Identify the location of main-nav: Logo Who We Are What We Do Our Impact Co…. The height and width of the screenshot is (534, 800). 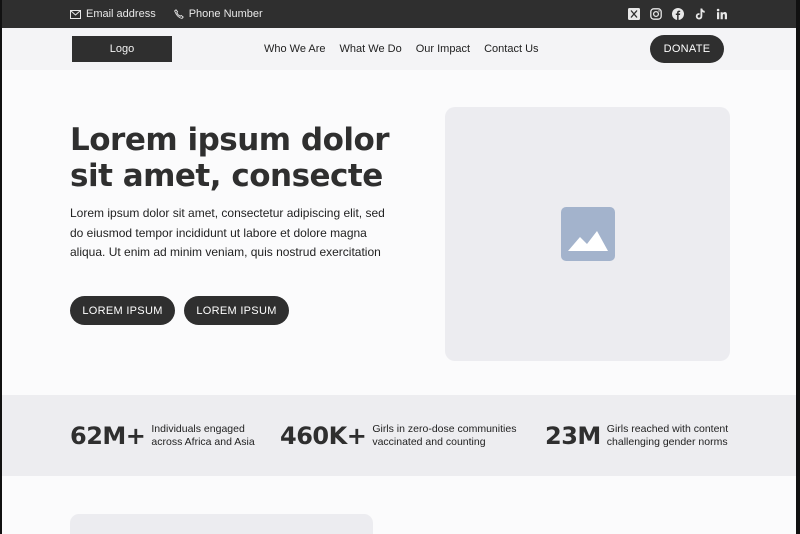
(399, 49).